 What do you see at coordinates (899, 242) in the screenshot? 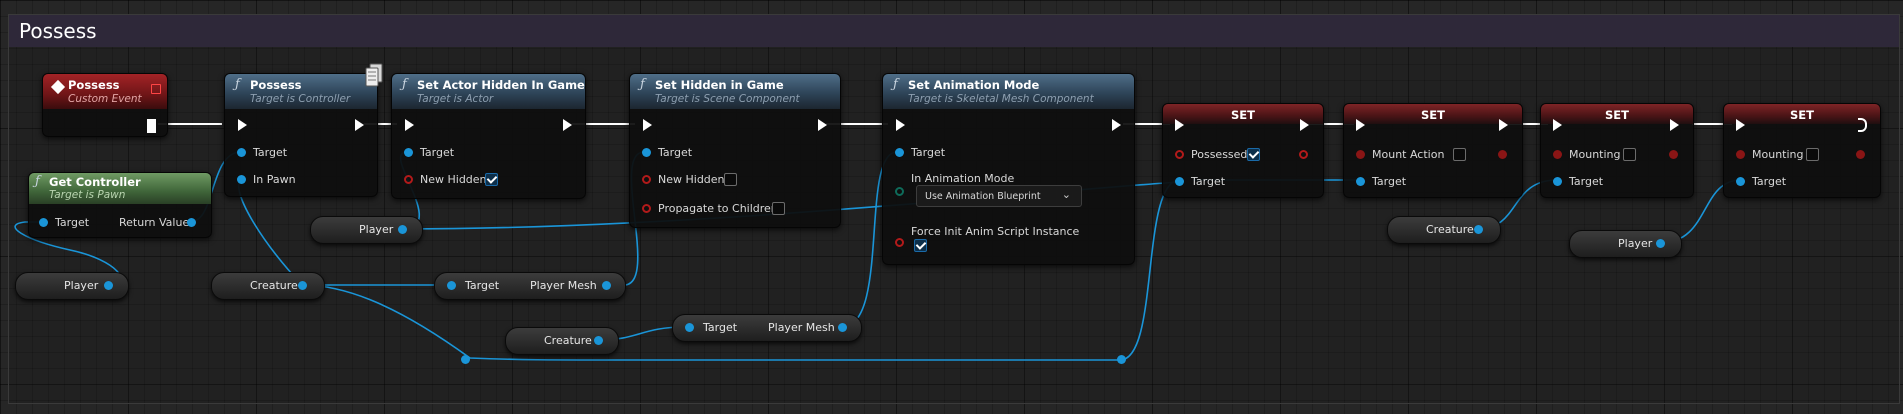
I see `force-init-pin` at bounding box center [899, 242].